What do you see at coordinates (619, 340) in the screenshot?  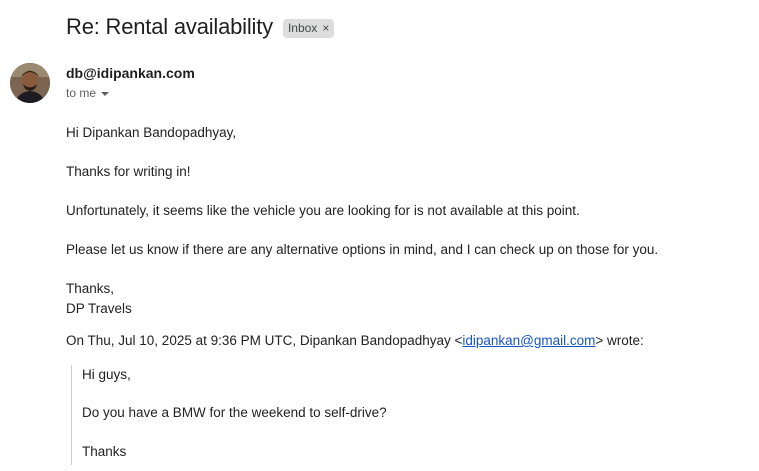 I see `quote-header-suffix: > wrote:` at bounding box center [619, 340].